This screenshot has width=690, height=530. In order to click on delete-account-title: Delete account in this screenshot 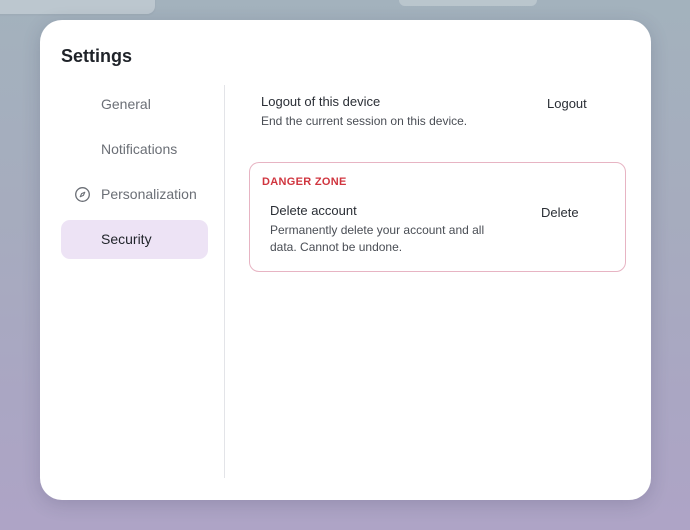, I will do `click(313, 210)`.